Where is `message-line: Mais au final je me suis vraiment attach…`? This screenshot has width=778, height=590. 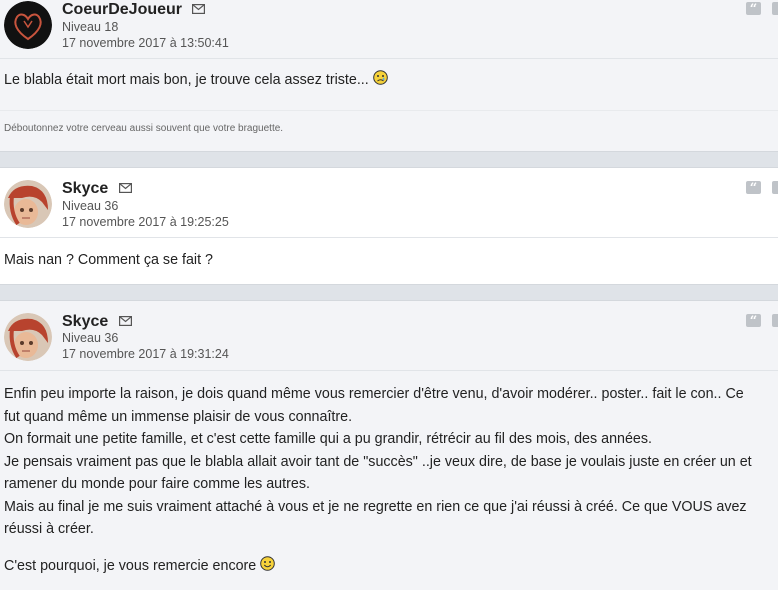
message-line: Mais au final je me suis vraiment attach… is located at coordinates (375, 506).